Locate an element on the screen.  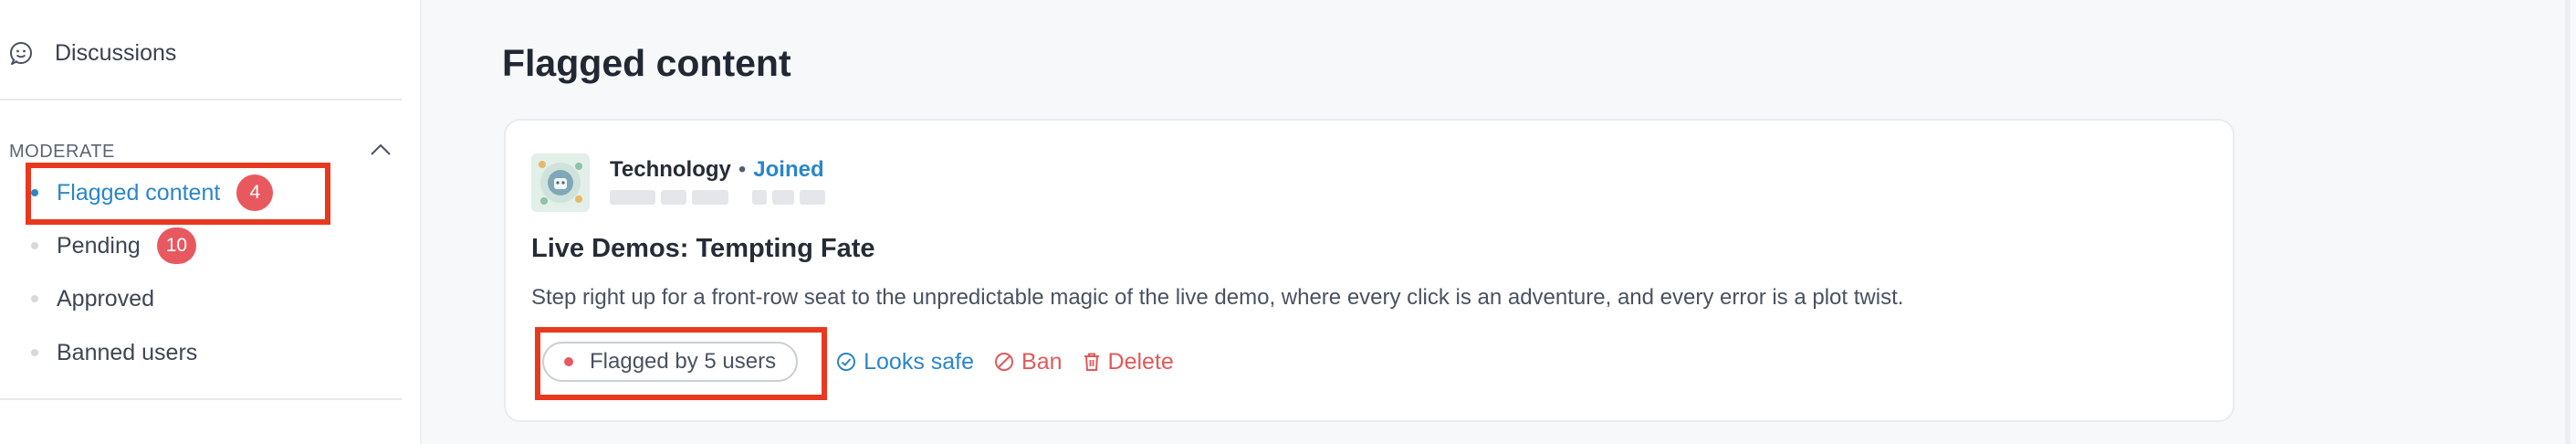
ban-icon is located at coordinates (1005, 362).